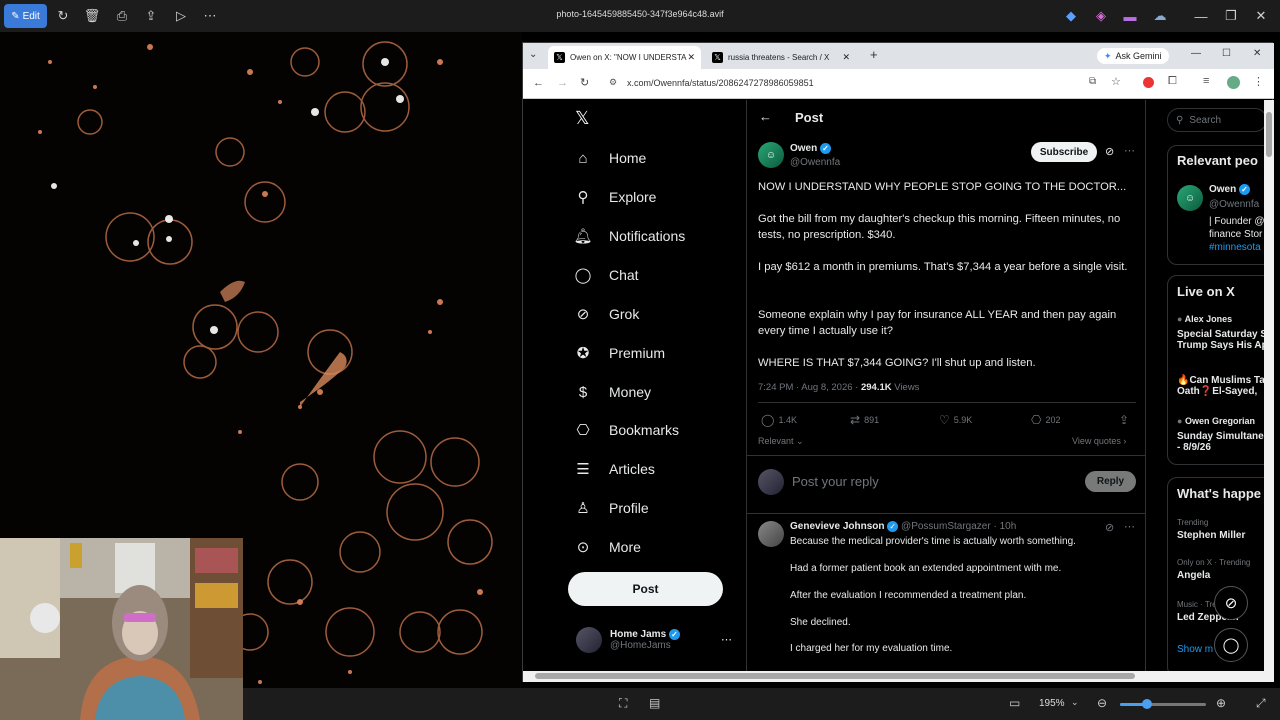  Describe the element at coordinates (614, 469) in the screenshot. I see `nav-articles: ☰ Articles` at that location.